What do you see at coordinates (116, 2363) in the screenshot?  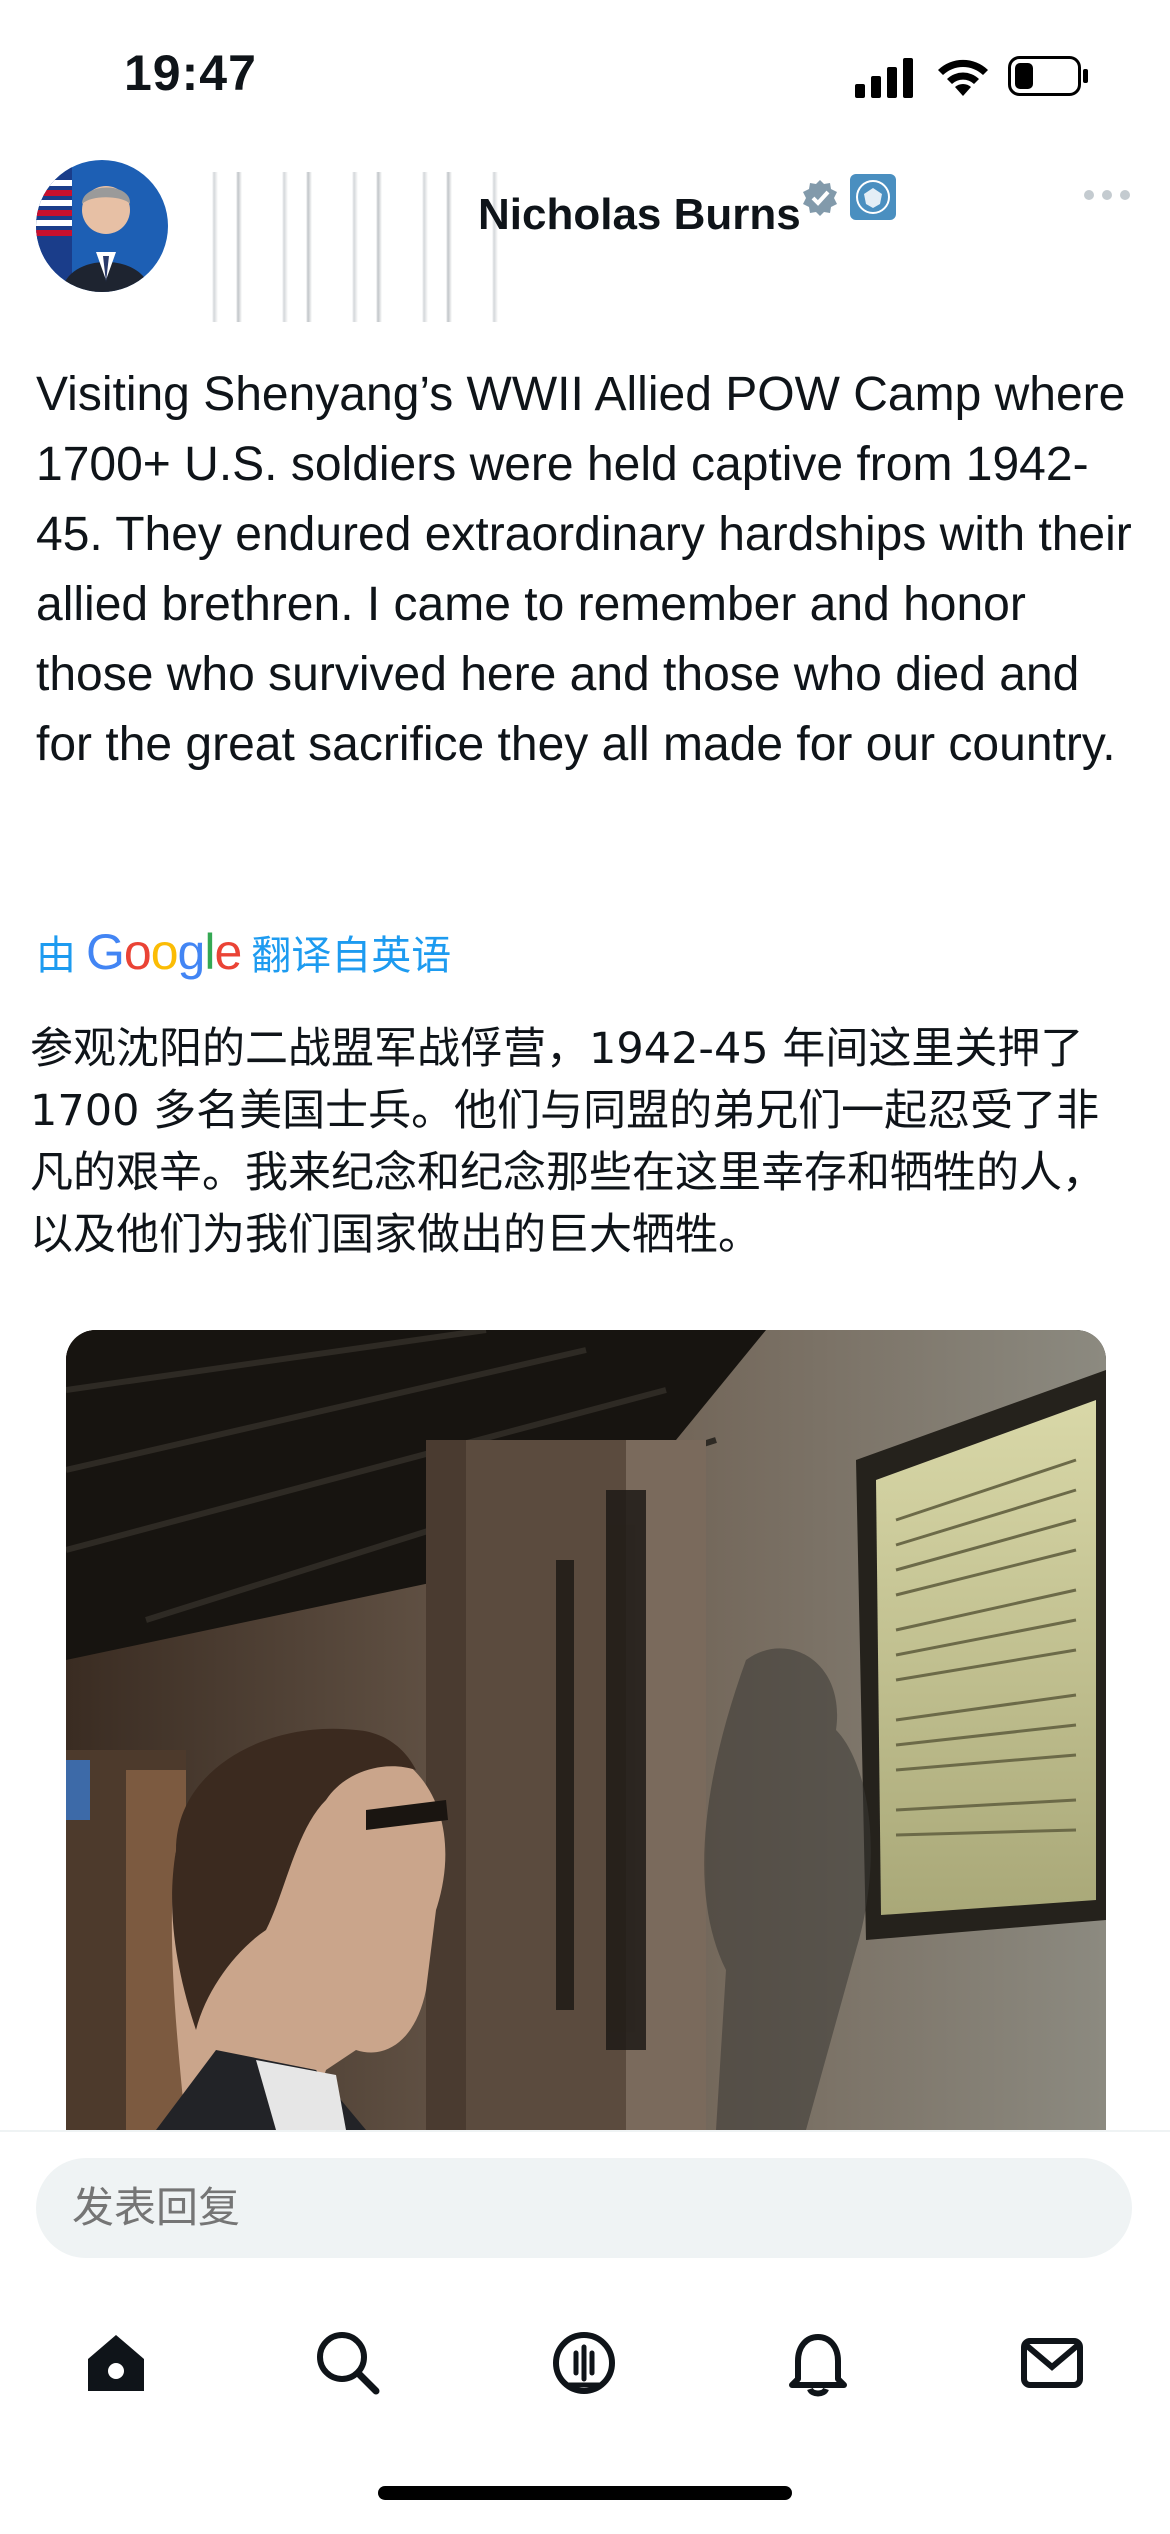 I see `home-icon` at bounding box center [116, 2363].